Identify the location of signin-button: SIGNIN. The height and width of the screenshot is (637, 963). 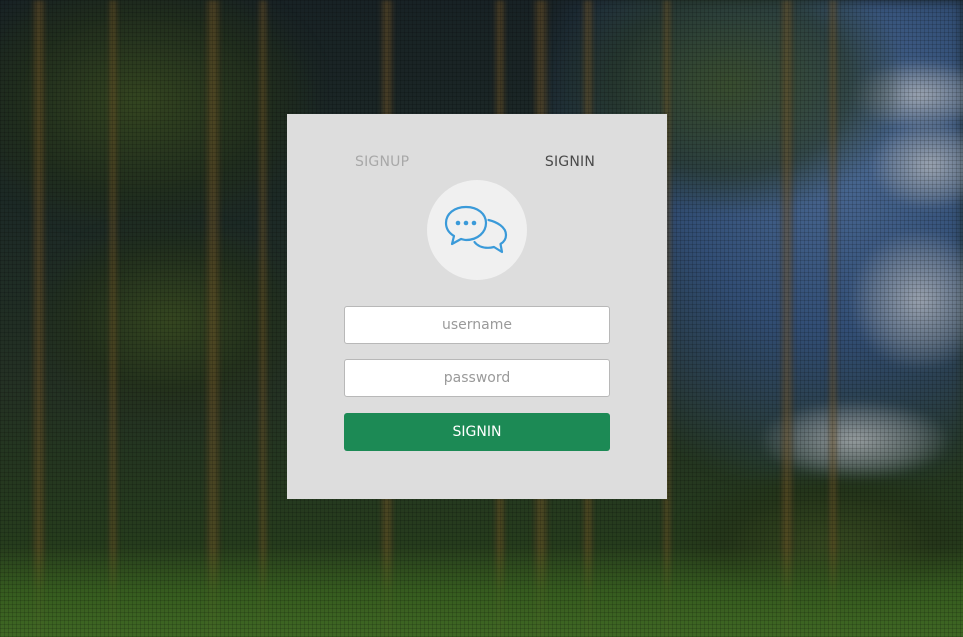
(477, 432).